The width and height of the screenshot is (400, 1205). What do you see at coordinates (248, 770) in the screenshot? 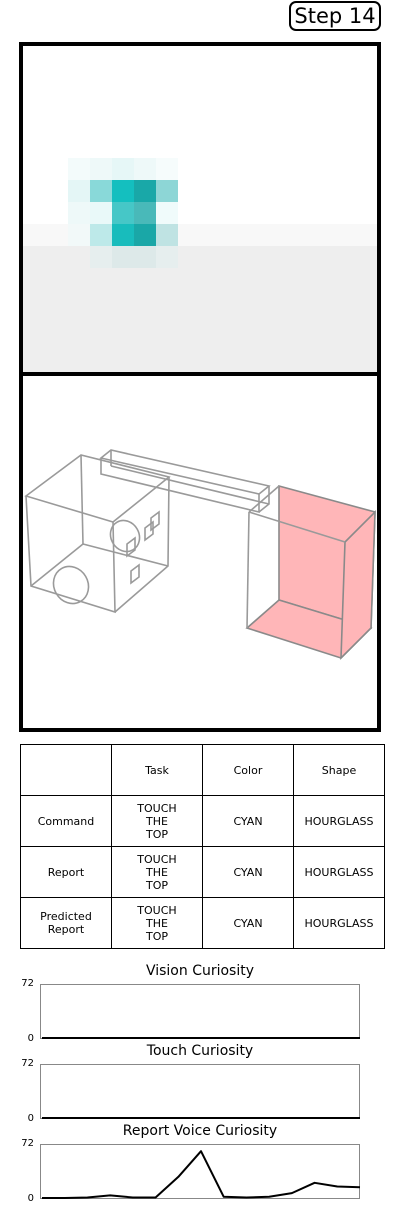
I see `table-header-cell: Color` at bounding box center [248, 770].